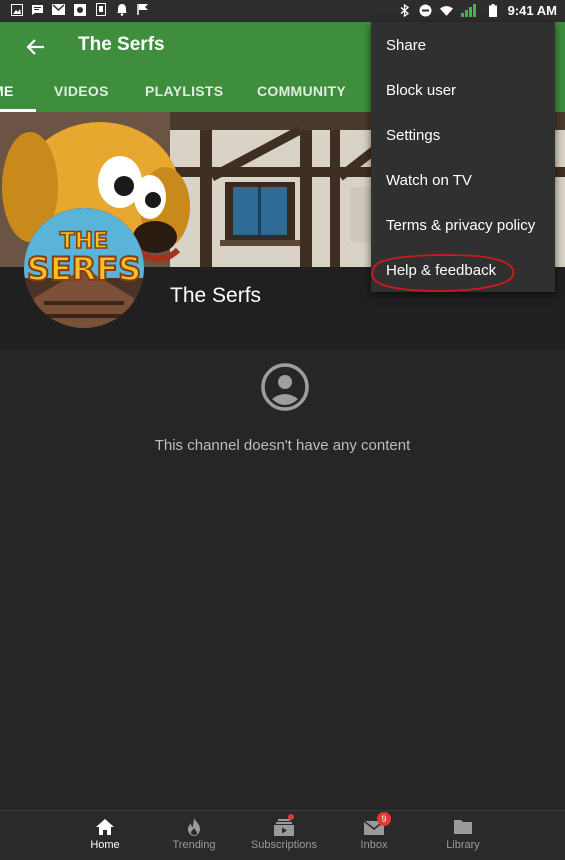  What do you see at coordinates (460, 225) in the screenshot?
I see `menu-item-terms-privacy: Terms & privacy policy` at bounding box center [460, 225].